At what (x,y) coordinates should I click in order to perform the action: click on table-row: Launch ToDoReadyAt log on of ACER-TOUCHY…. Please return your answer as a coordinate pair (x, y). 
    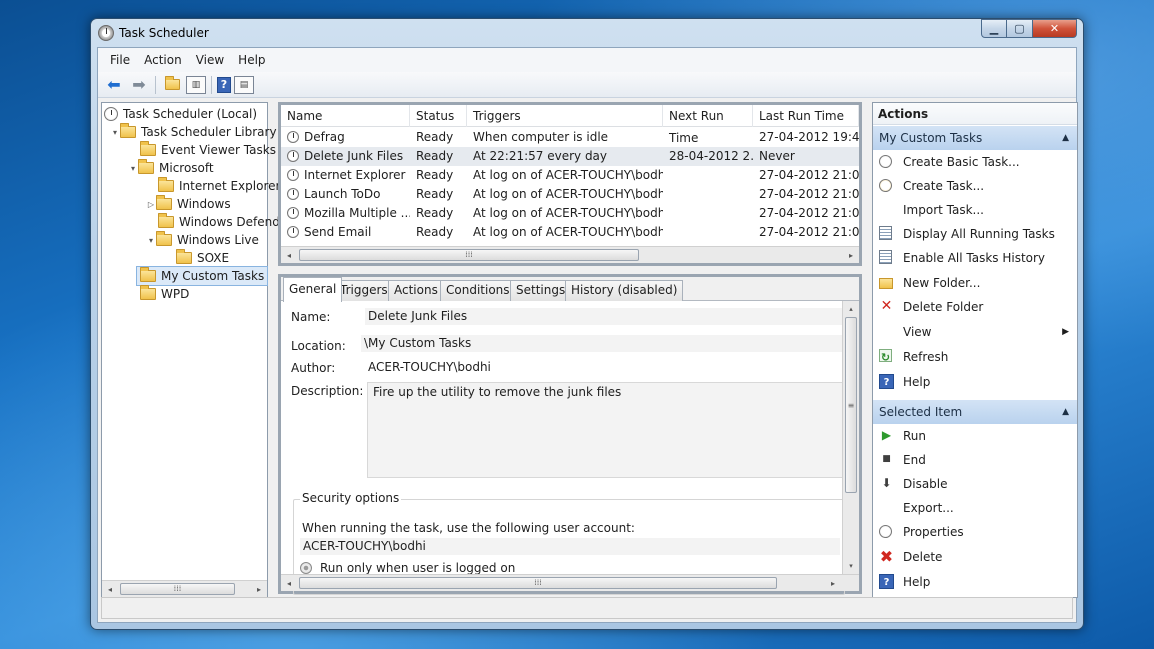
    Looking at the image, I should click on (570, 194).